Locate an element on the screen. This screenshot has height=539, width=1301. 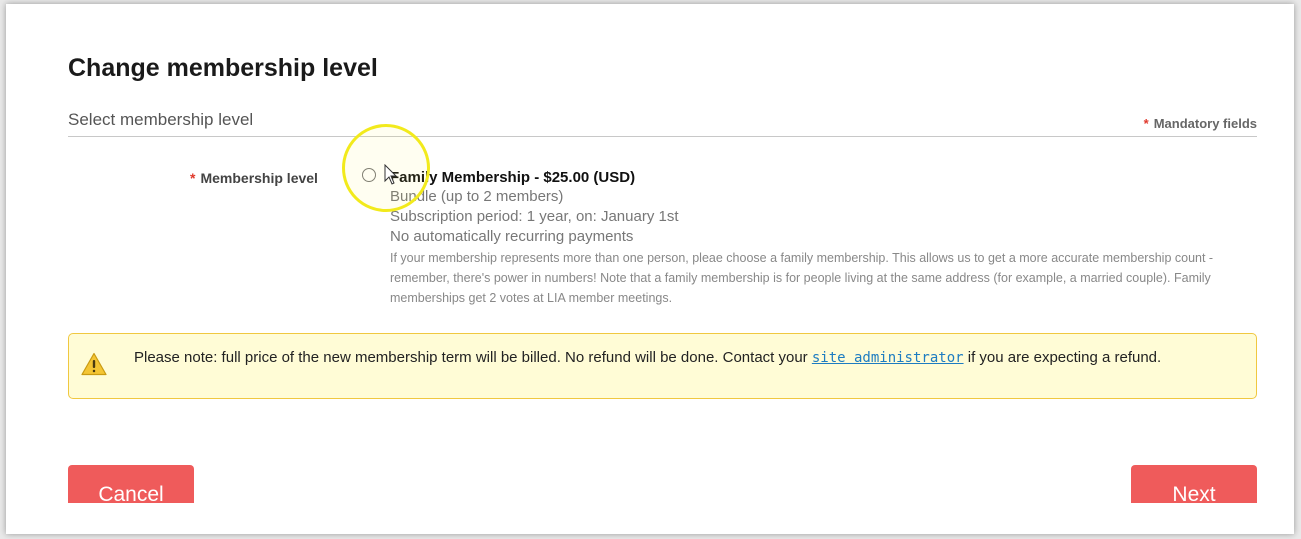
bottom-cutoff is located at coordinates (650, 518).